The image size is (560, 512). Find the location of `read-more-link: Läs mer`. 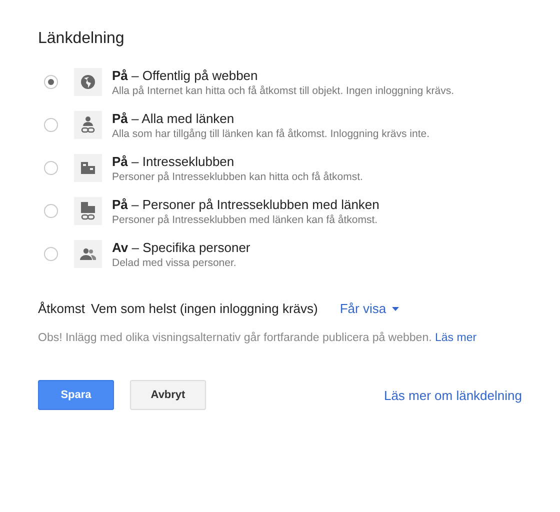

read-more-link: Läs mer is located at coordinates (456, 338).